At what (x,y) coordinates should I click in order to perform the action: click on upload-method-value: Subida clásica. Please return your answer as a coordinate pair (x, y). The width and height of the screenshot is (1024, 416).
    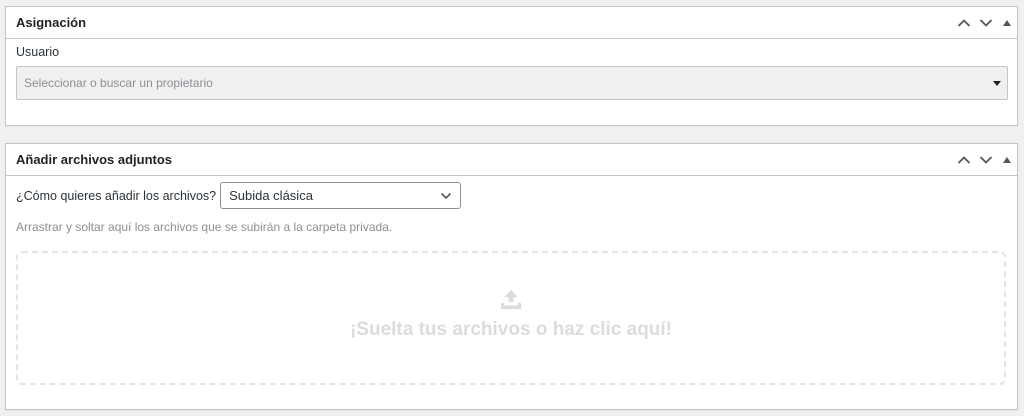
    Looking at the image, I should click on (271, 195).